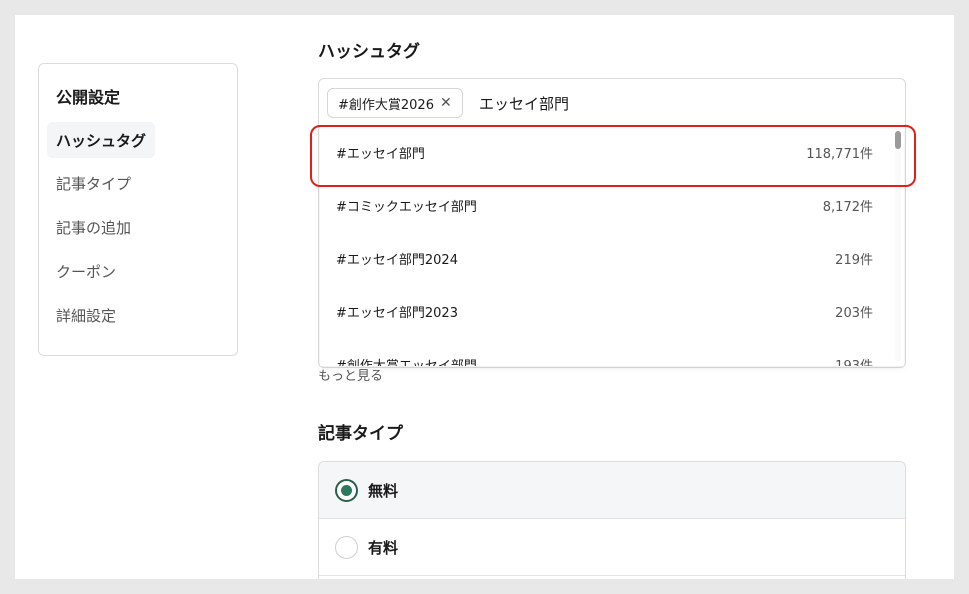 Image resolution: width=969 pixels, height=594 pixels. What do you see at coordinates (898, 140) in the screenshot?
I see `scrollbar-thumb` at bounding box center [898, 140].